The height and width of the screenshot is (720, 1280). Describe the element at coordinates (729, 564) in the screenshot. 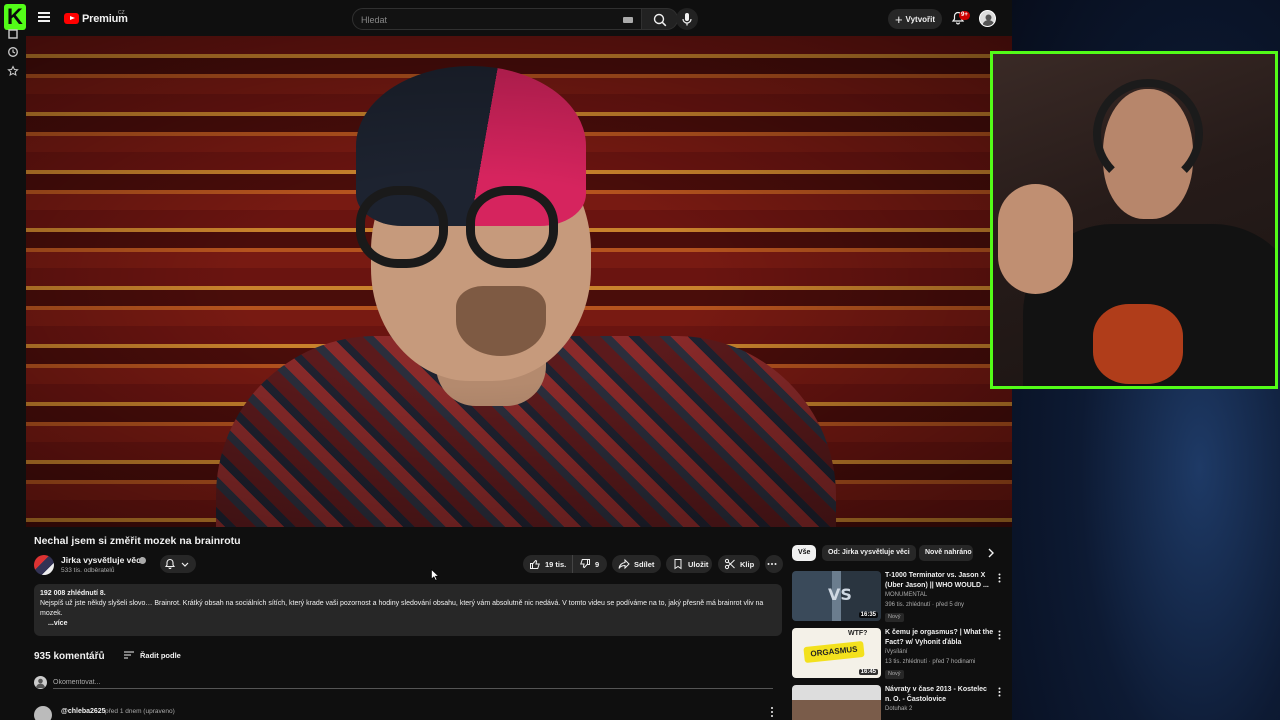

I see `scissors-icon` at that location.